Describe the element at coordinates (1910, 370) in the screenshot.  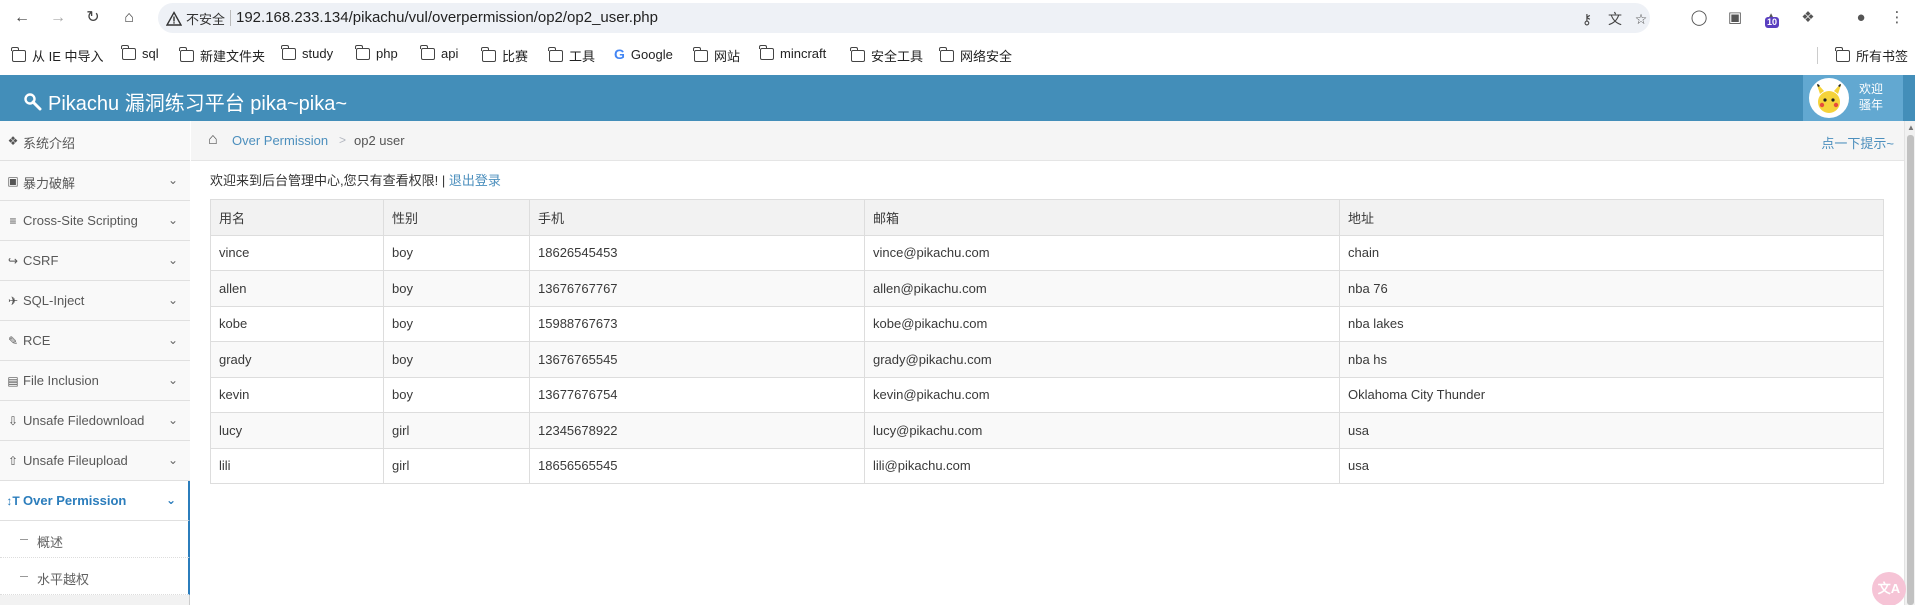
I see `scrollbar-thumb` at that location.